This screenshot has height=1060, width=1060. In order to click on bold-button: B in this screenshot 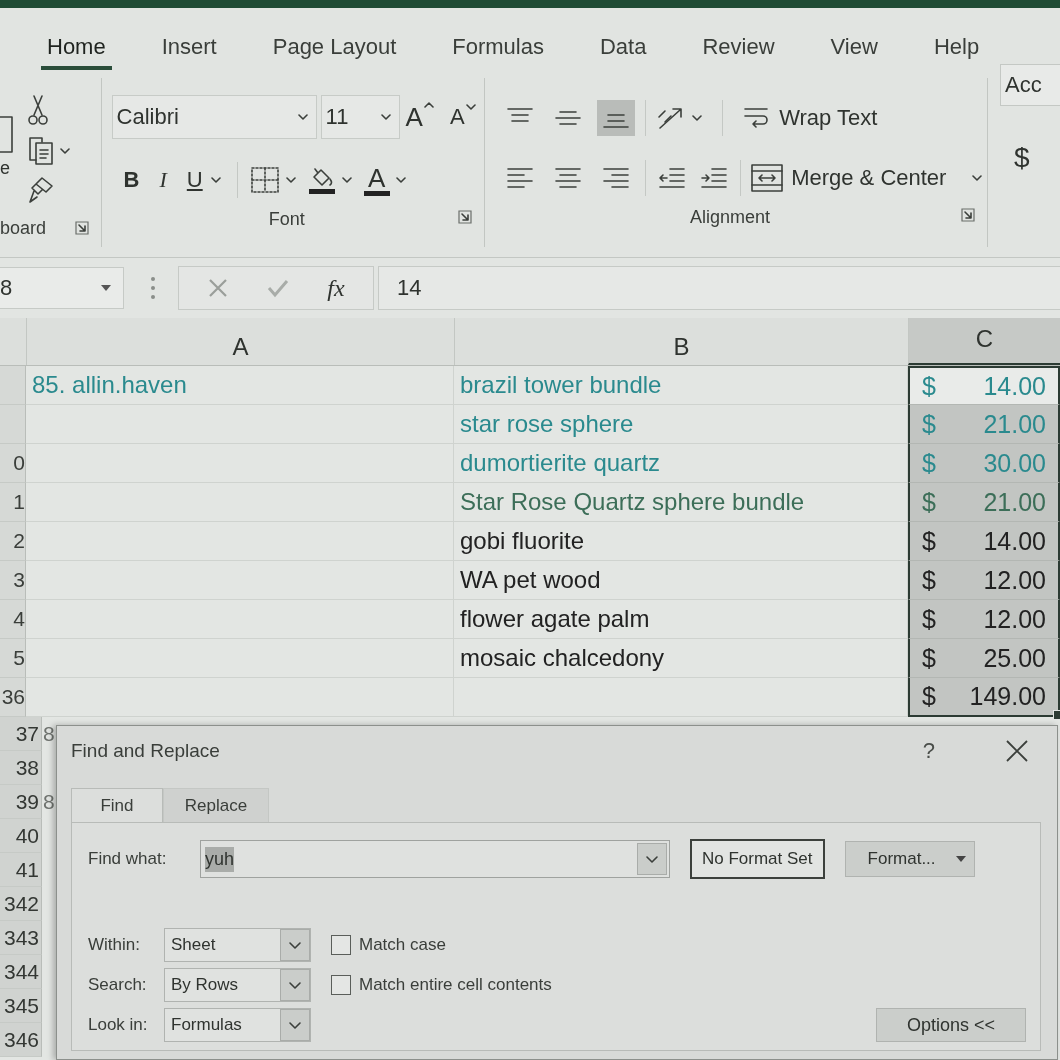, I will do `click(131, 180)`.